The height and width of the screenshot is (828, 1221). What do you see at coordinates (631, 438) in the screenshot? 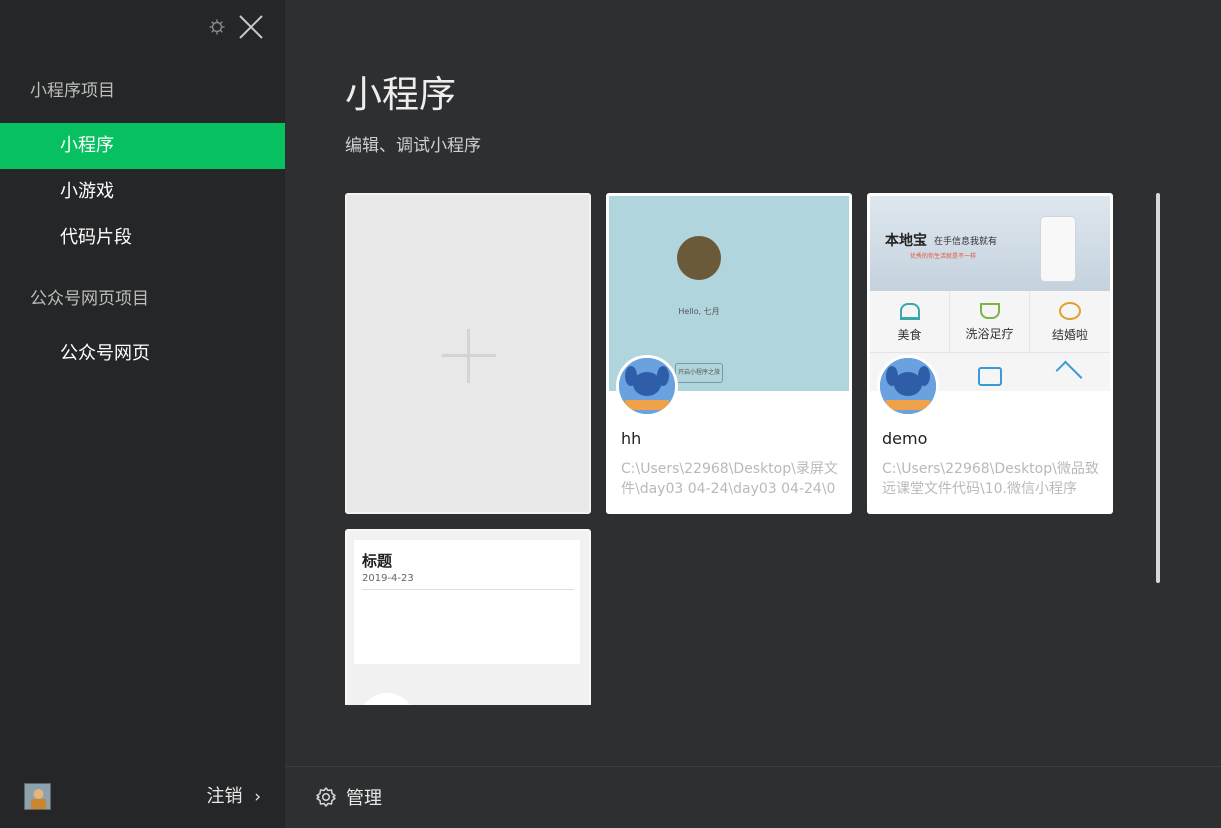
I see `project-name: hh` at bounding box center [631, 438].